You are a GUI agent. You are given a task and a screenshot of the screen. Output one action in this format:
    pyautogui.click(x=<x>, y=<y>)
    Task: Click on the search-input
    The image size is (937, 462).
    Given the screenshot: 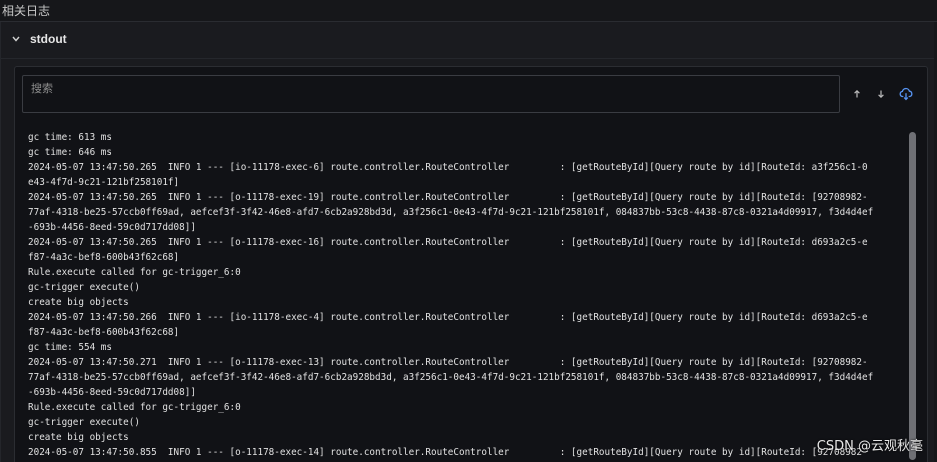 What is the action you would take?
    pyautogui.click(x=431, y=94)
    